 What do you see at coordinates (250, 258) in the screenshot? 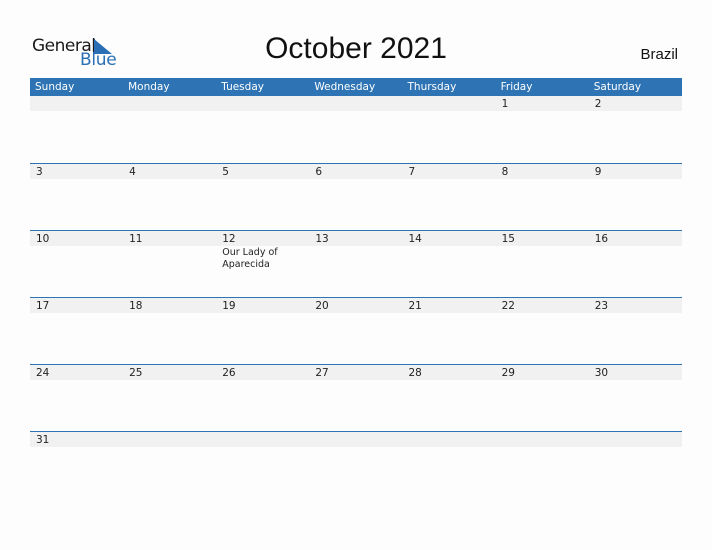
I see `holiday-event: Our Lady of Aparecida` at bounding box center [250, 258].